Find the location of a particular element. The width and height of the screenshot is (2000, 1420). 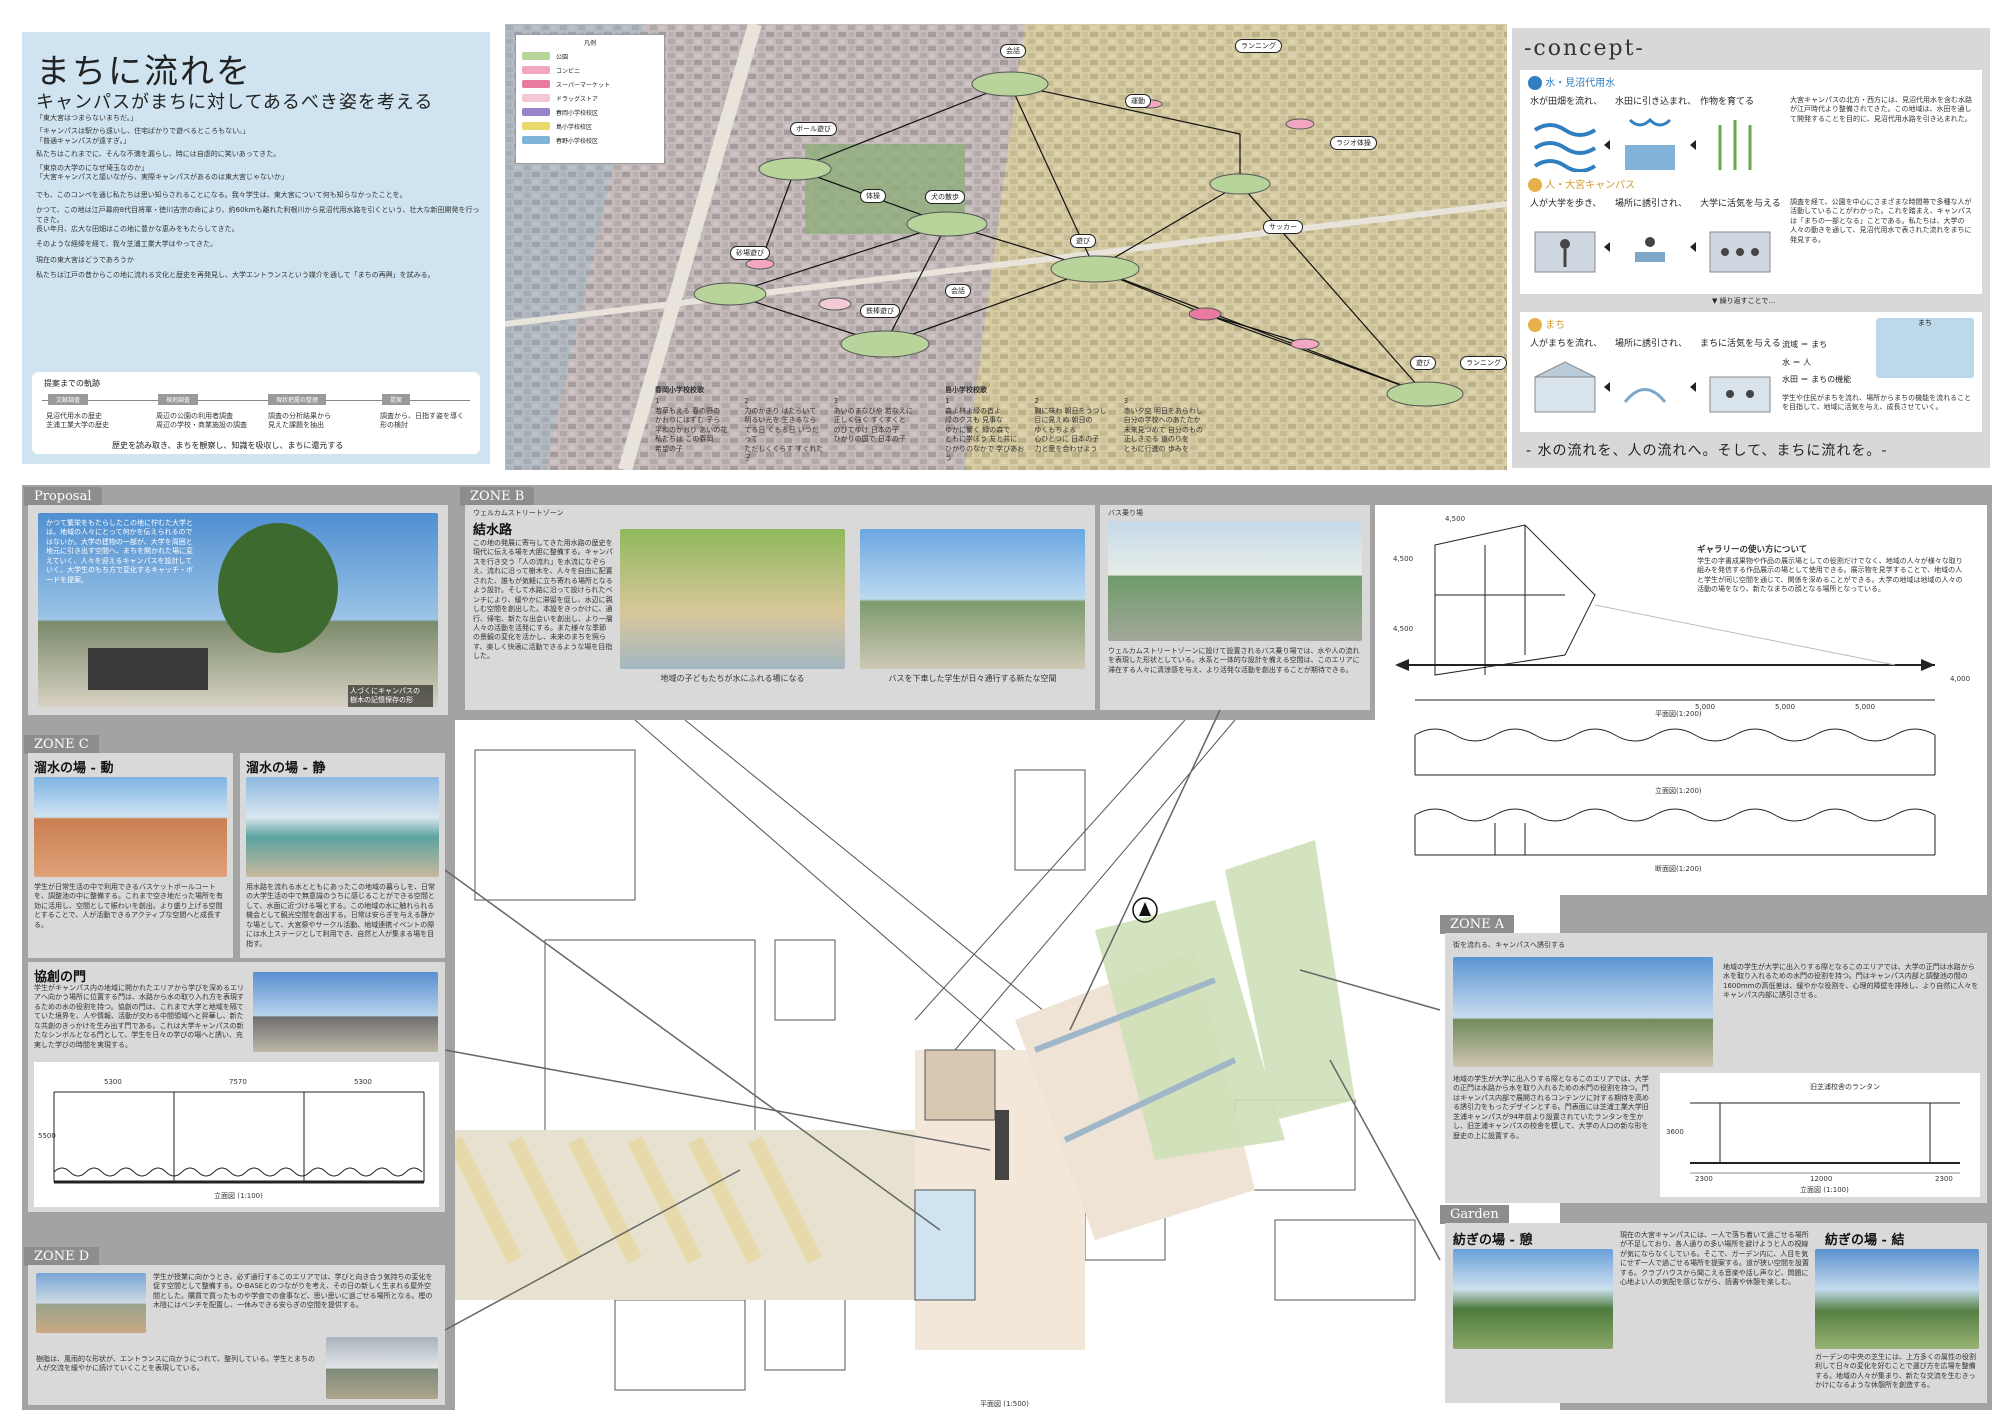

zone-b-caption-1: 地域の子どもたちが水にふれる場になる is located at coordinates (732, 678).